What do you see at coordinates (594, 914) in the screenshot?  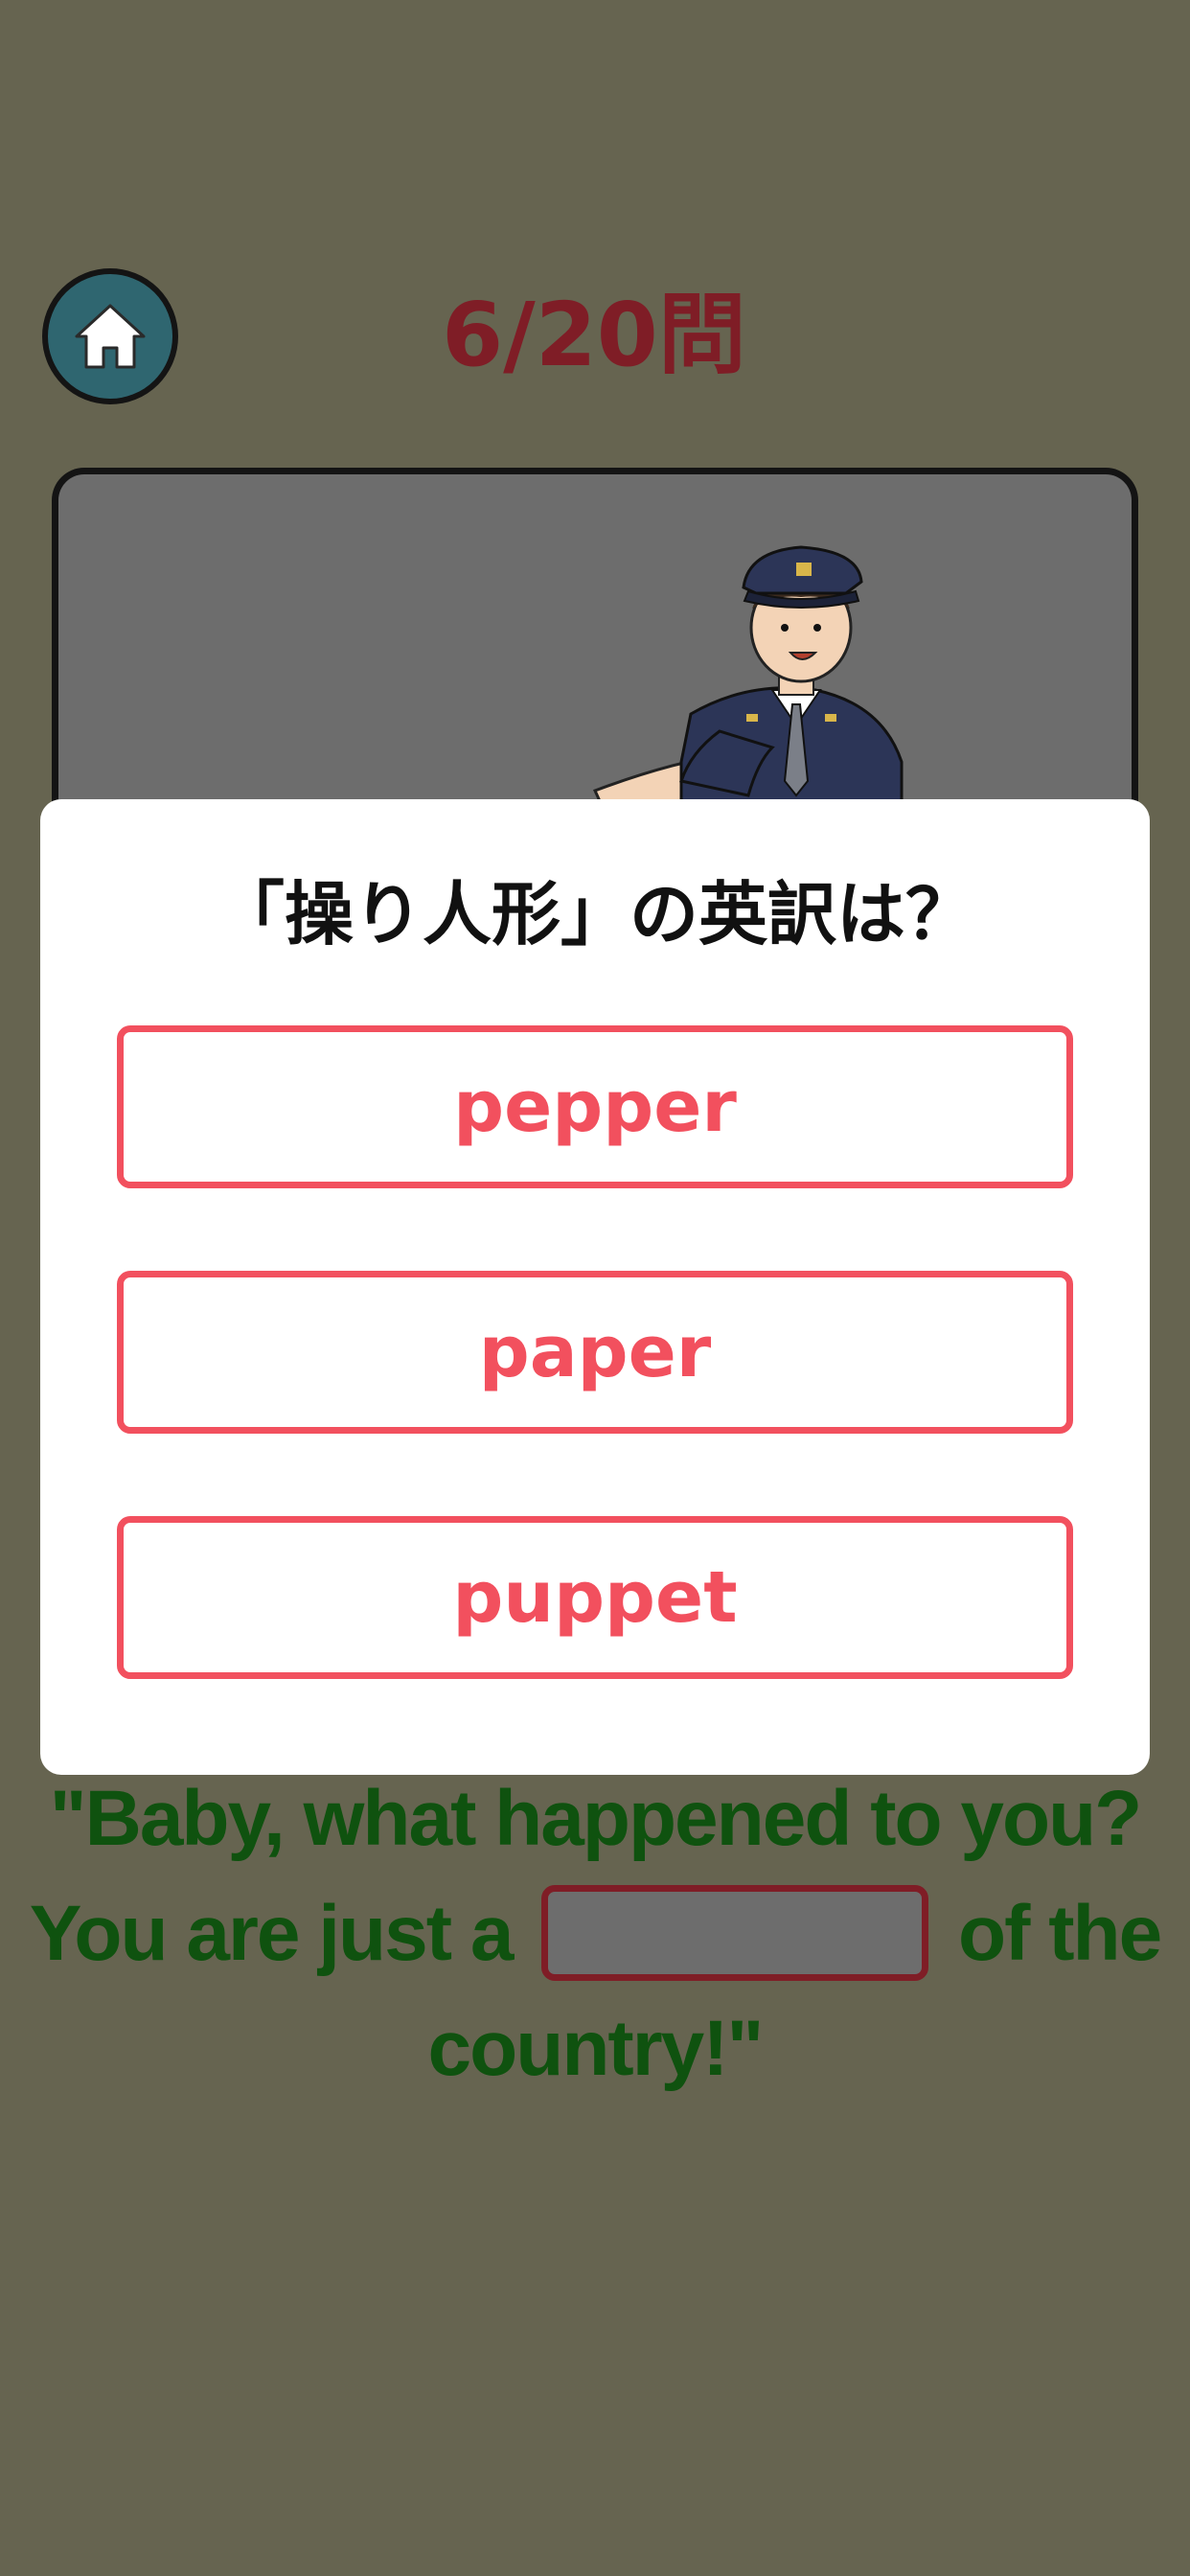 I see `question-text: 「操り人形」の英訳は？` at bounding box center [594, 914].